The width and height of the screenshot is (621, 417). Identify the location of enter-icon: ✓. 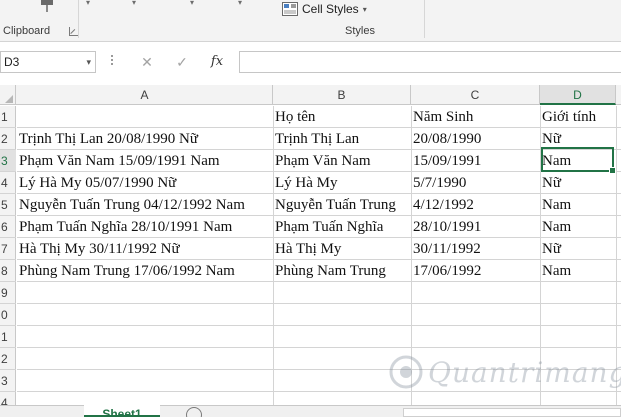
(182, 62).